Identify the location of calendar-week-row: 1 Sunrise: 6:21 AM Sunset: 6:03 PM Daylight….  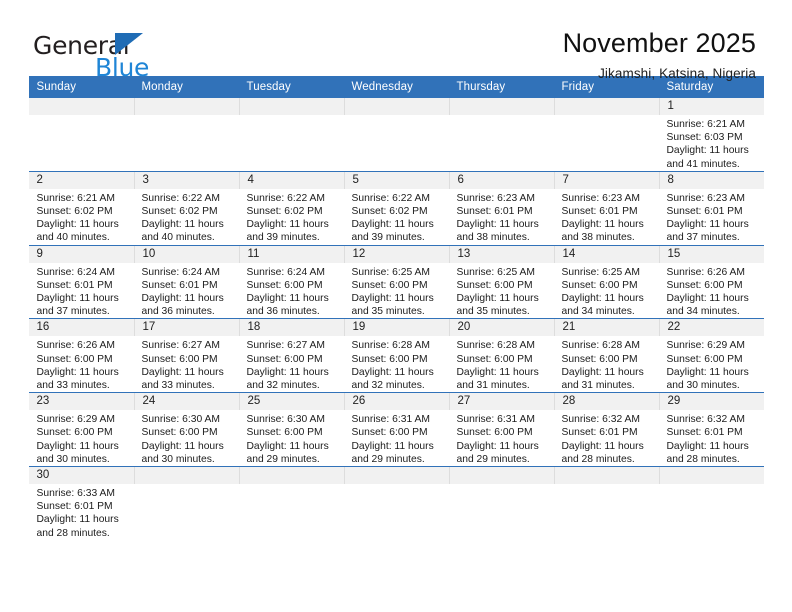
(396, 135).